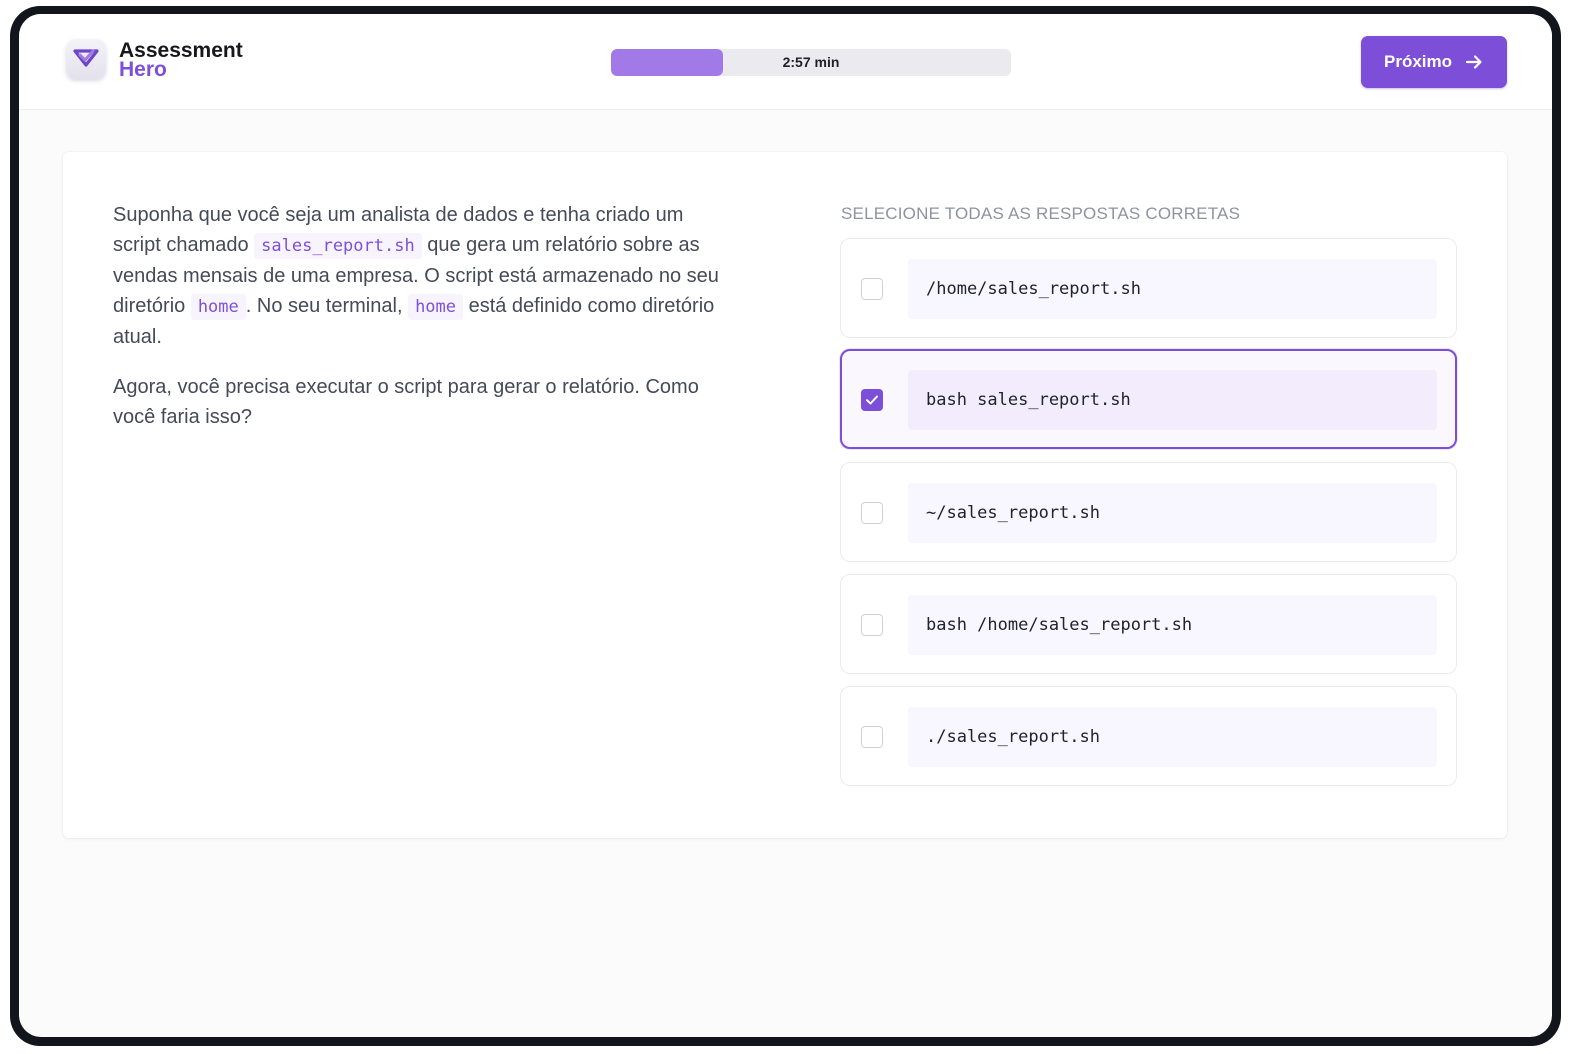 The height and width of the screenshot is (1054, 1569). What do you see at coordinates (1418, 61) in the screenshot?
I see `next-button-label: Próximo` at bounding box center [1418, 61].